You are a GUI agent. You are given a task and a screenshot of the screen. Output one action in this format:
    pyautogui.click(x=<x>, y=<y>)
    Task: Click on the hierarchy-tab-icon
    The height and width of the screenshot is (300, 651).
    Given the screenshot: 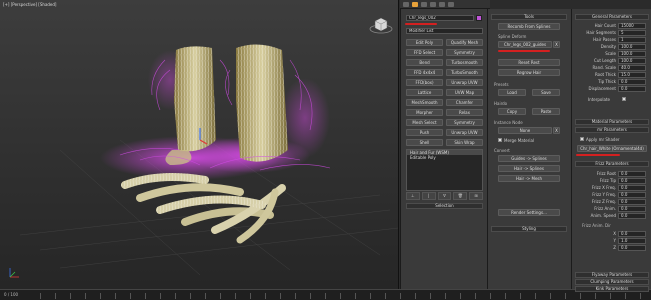 What is the action you would take?
    pyautogui.click(x=424, y=4)
    